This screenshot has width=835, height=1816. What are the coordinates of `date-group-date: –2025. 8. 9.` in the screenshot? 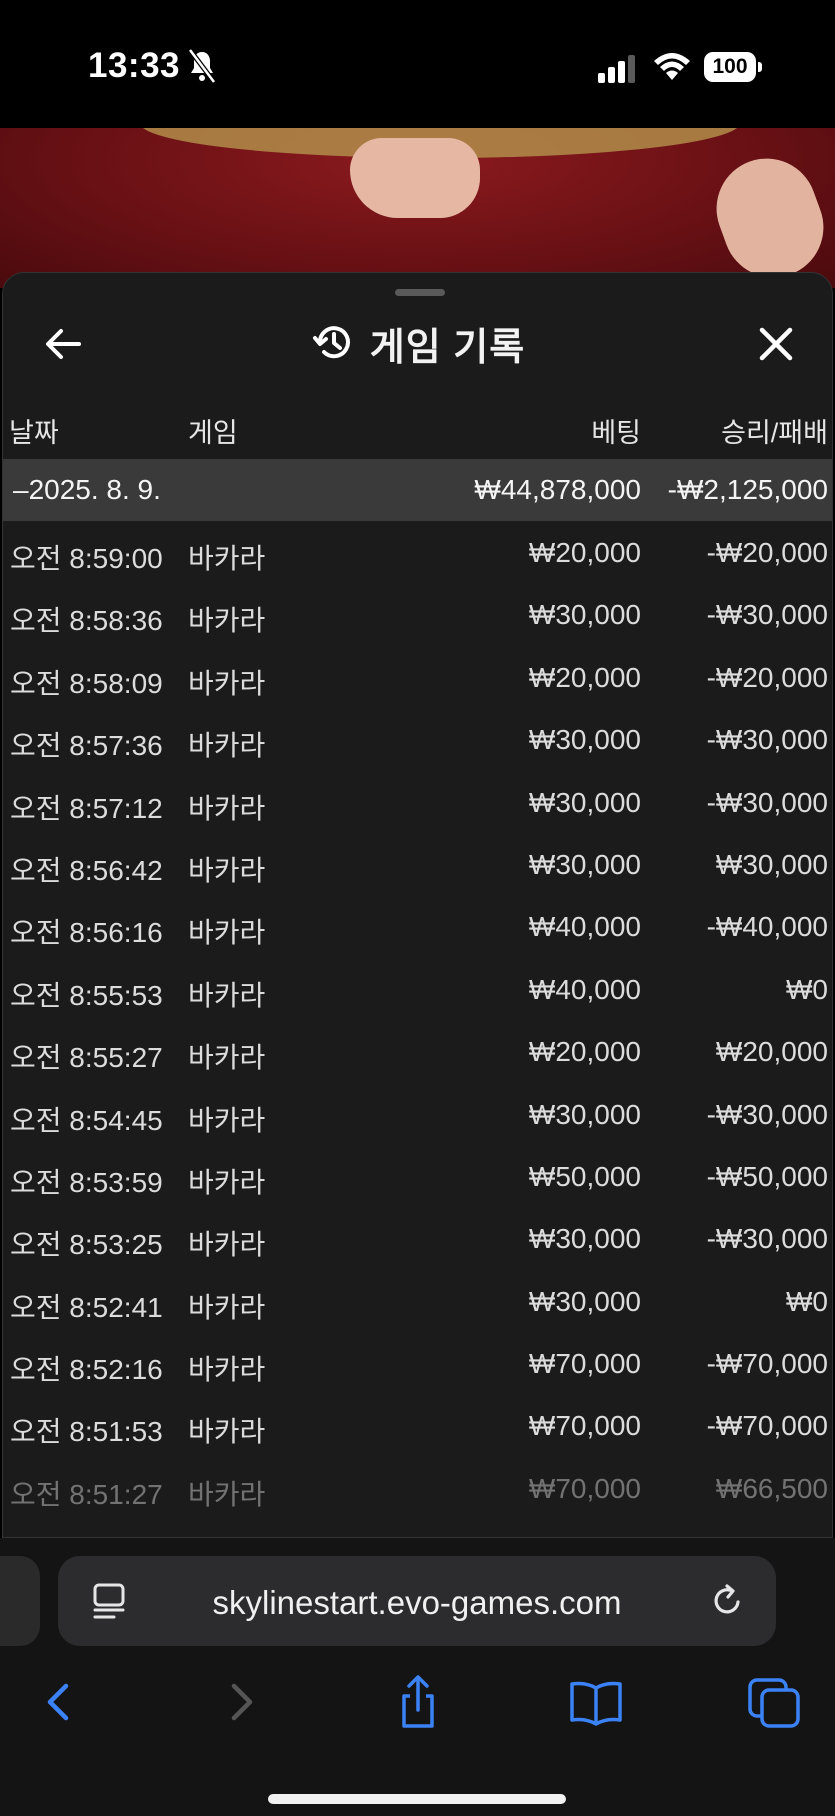 It's located at (87, 489).